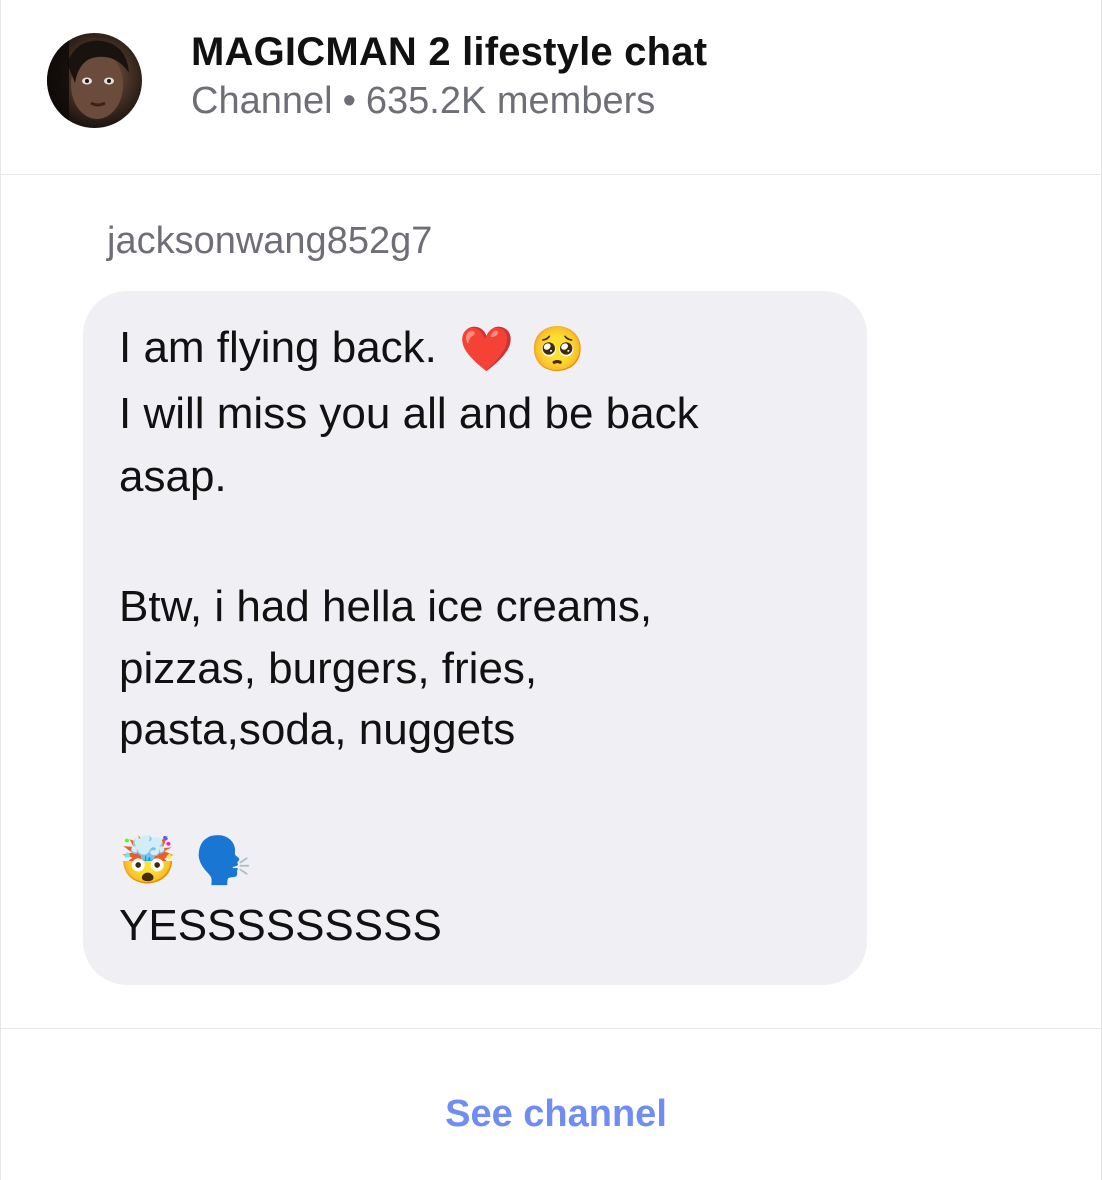  I want to click on avatar-portrait-icon, so click(88, 80).